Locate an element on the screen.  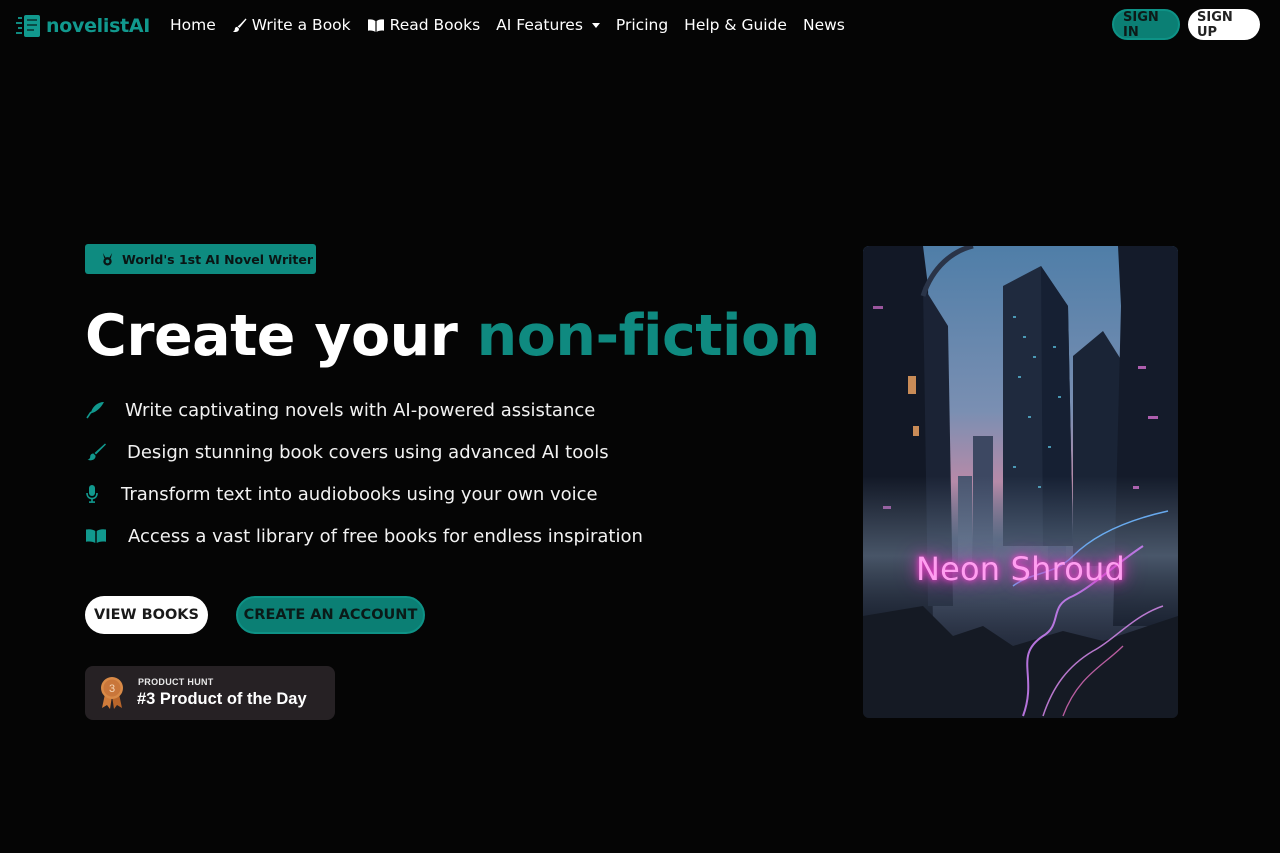
medal-icon: 3 is located at coordinates (112, 693).